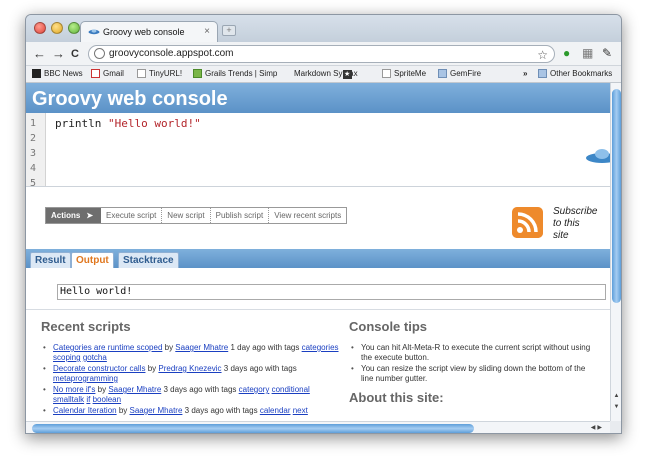 The height and width of the screenshot is (464, 647). Describe the element at coordinates (107, 399) in the screenshot. I see `tag-link: boolean` at that location.